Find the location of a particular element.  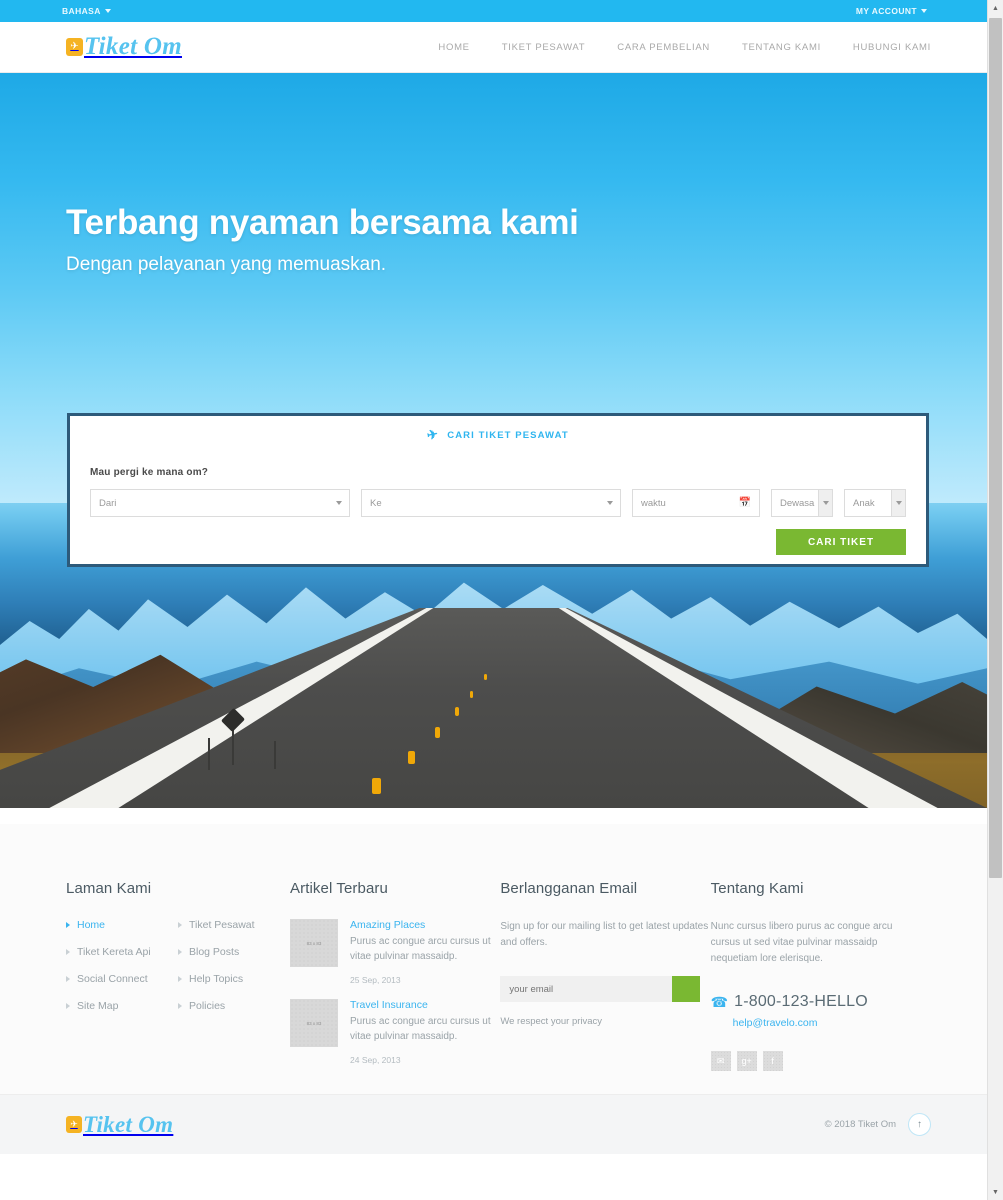

footer-link-label: Site Map is located at coordinates (98, 1006).